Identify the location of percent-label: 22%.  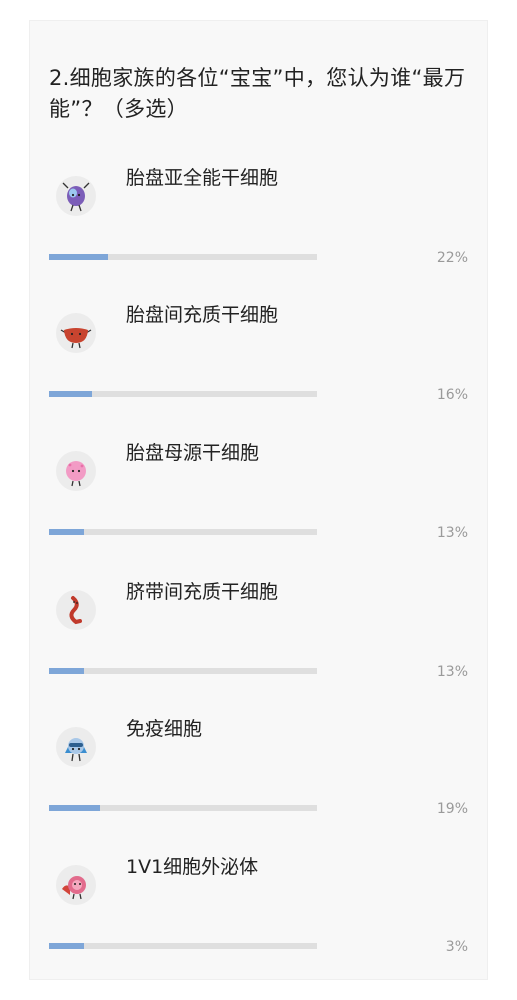
(452, 258).